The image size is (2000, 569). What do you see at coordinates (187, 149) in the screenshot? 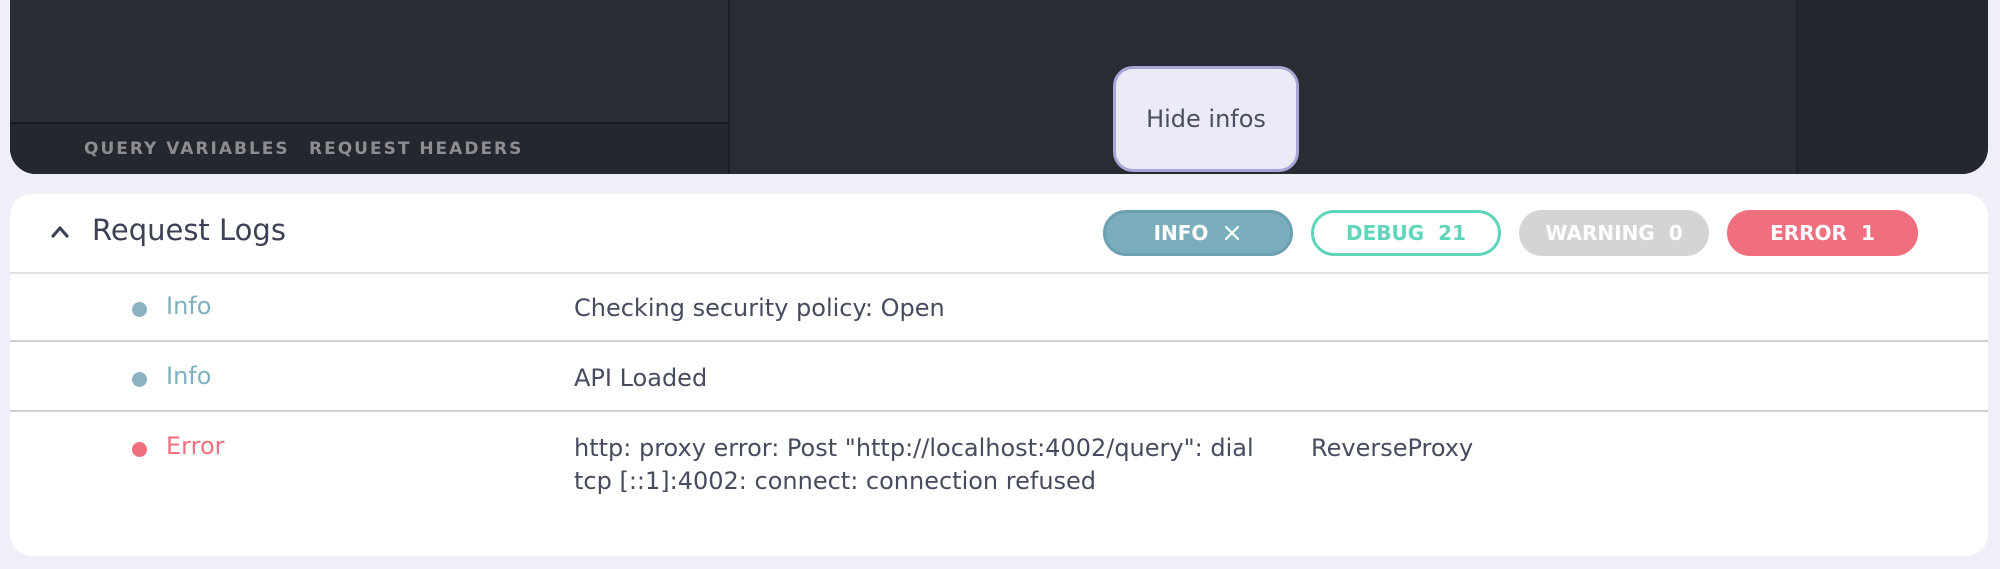
I see `tab-query-variables: QUERY VARIABLES` at bounding box center [187, 149].